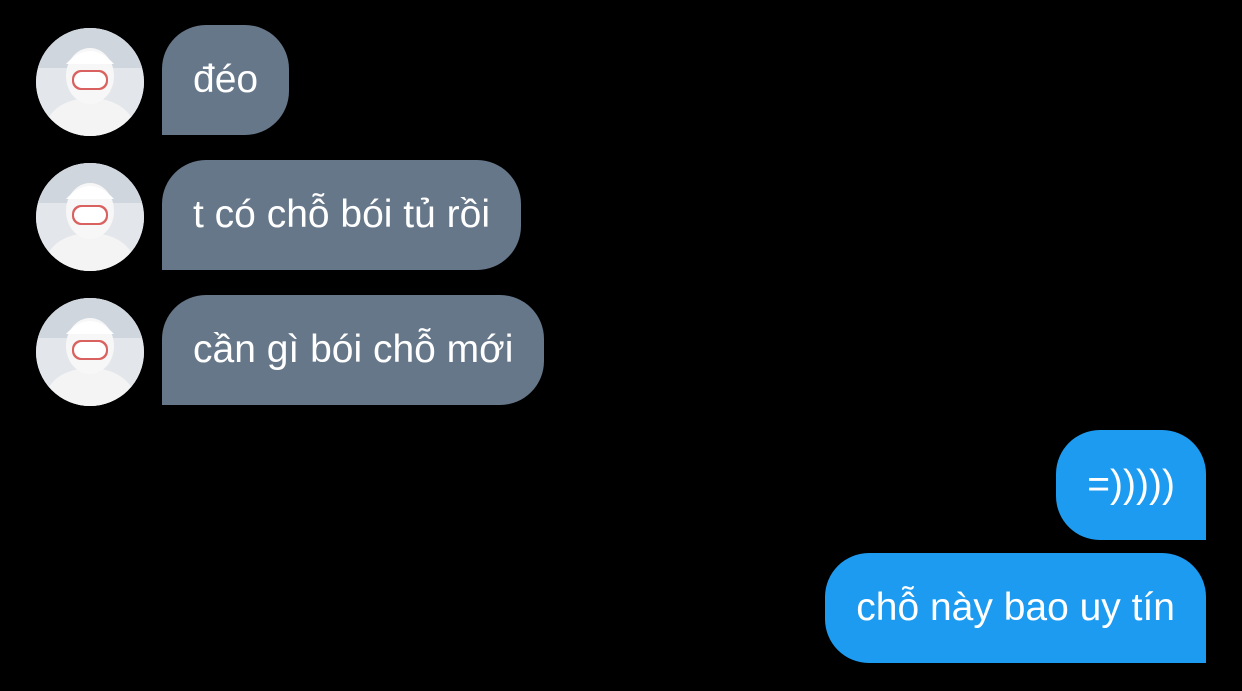 This screenshot has width=1242, height=691. I want to click on message-text: t có chỗ bói tủ rồi, so click(341, 214).